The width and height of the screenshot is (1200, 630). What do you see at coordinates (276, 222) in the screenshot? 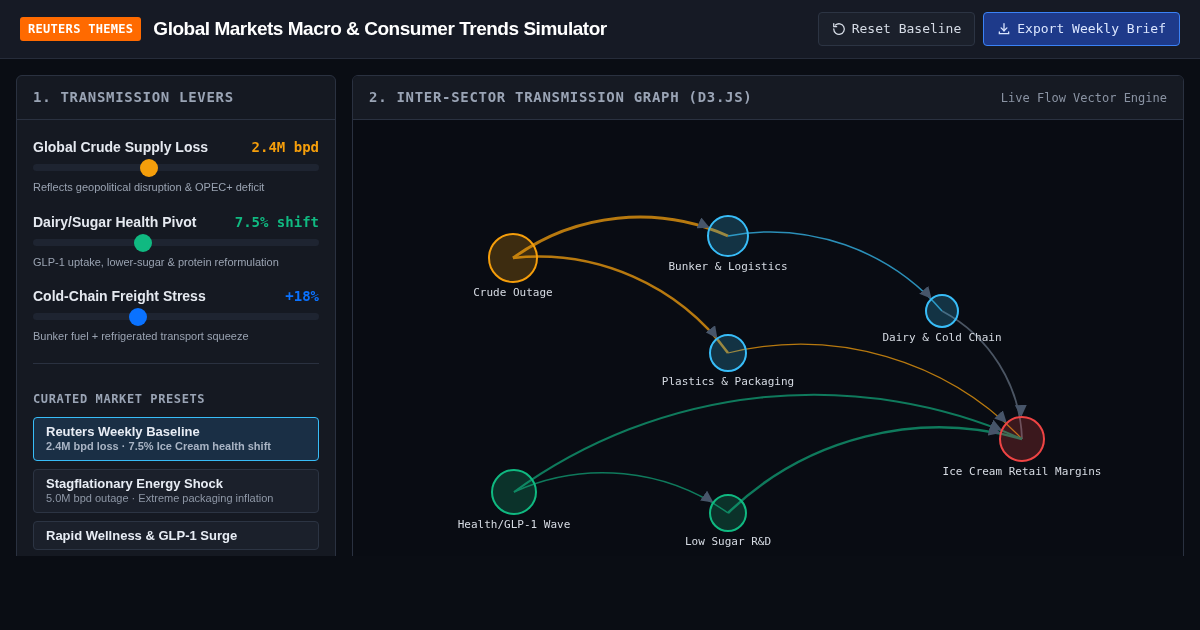
I see `slider-reading: 7.5% shift` at bounding box center [276, 222].